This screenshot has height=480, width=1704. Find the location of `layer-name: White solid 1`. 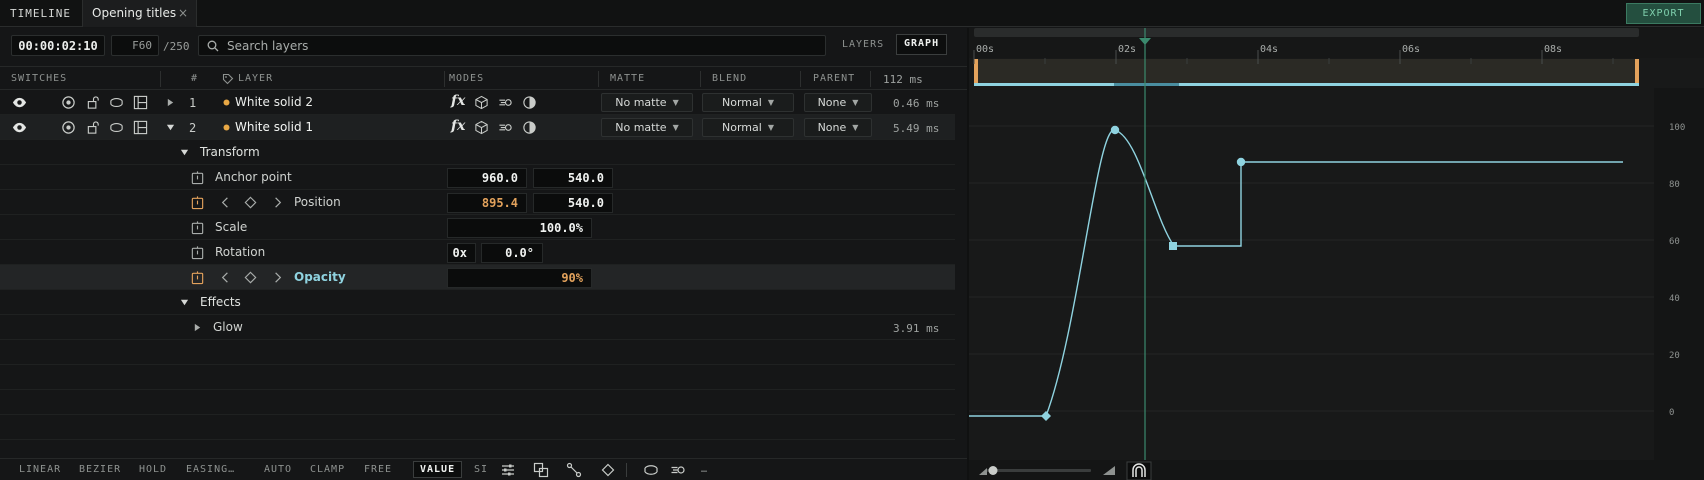

layer-name: White solid 1 is located at coordinates (274, 127).